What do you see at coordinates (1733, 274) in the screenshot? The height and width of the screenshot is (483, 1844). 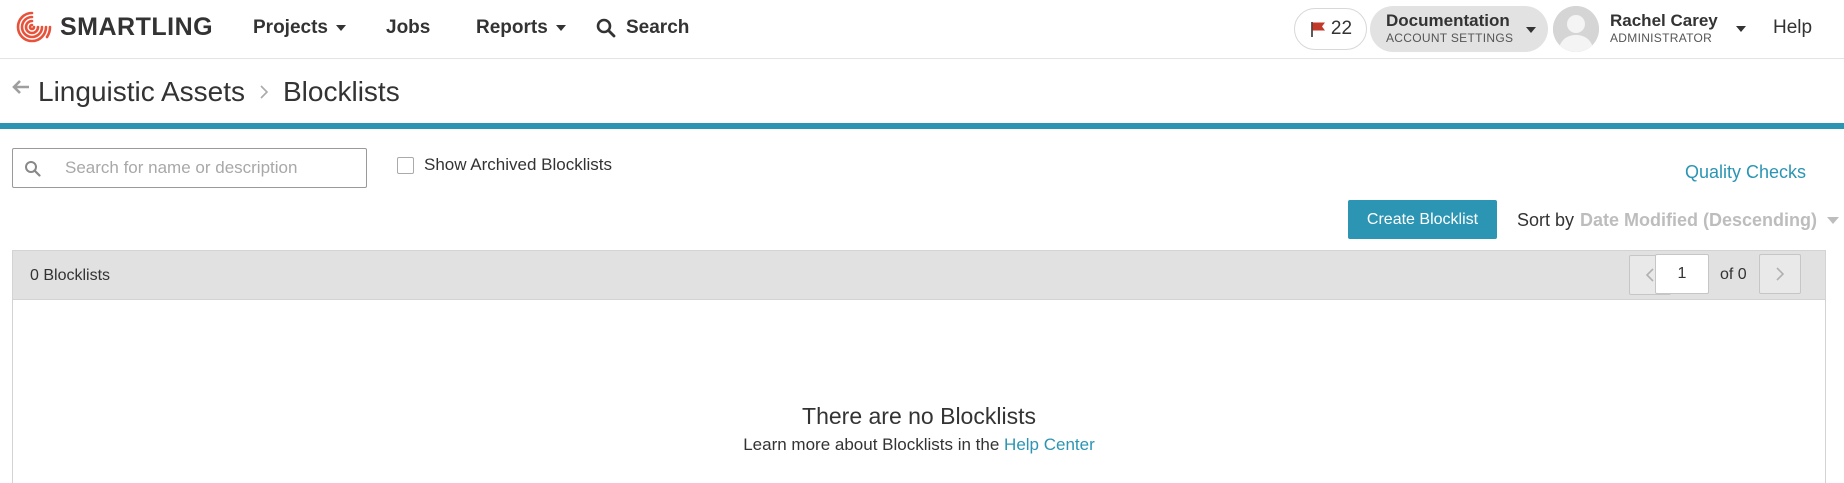 I see `page-total: of 0` at bounding box center [1733, 274].